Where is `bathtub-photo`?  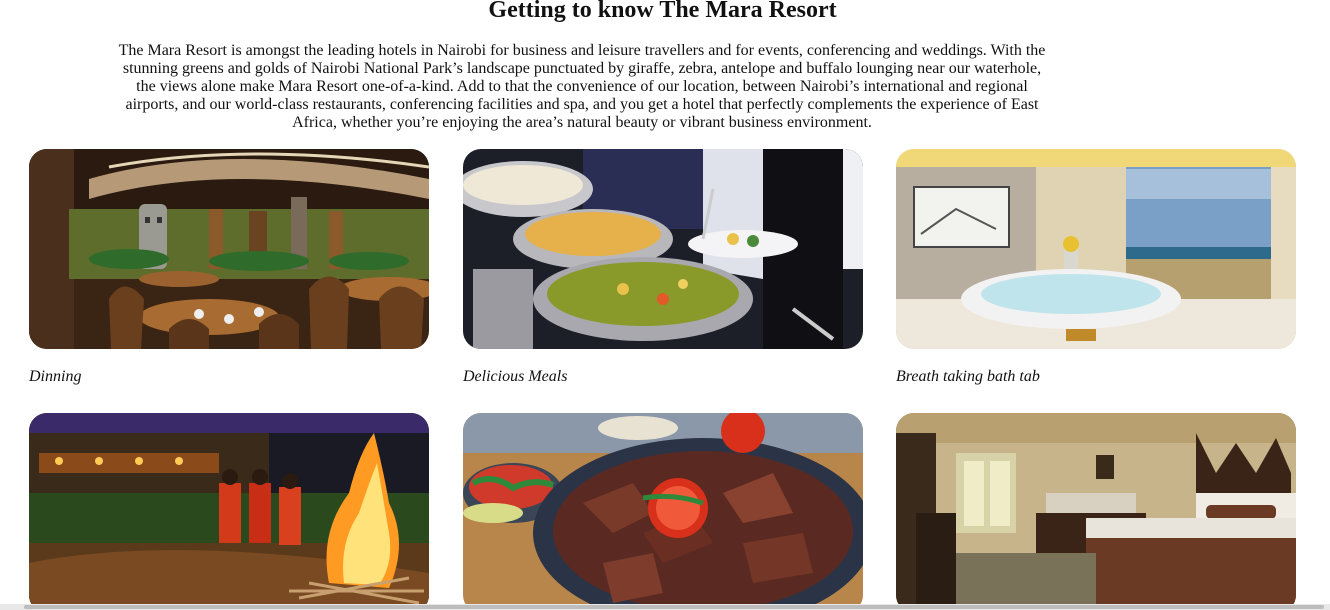 bathtub-photo is located at coordinates (1096, 249).